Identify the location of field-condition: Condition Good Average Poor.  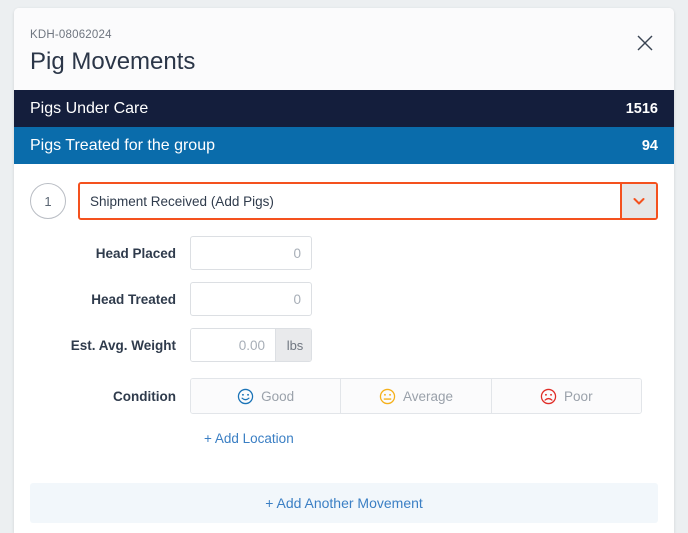
(344, 396).